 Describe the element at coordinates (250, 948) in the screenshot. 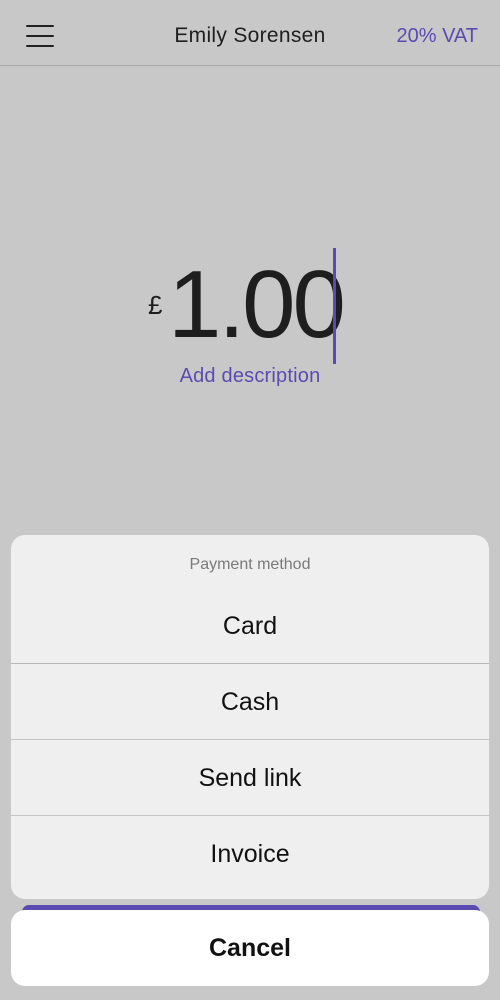

I see `cancel-button: Cancel` at that location.